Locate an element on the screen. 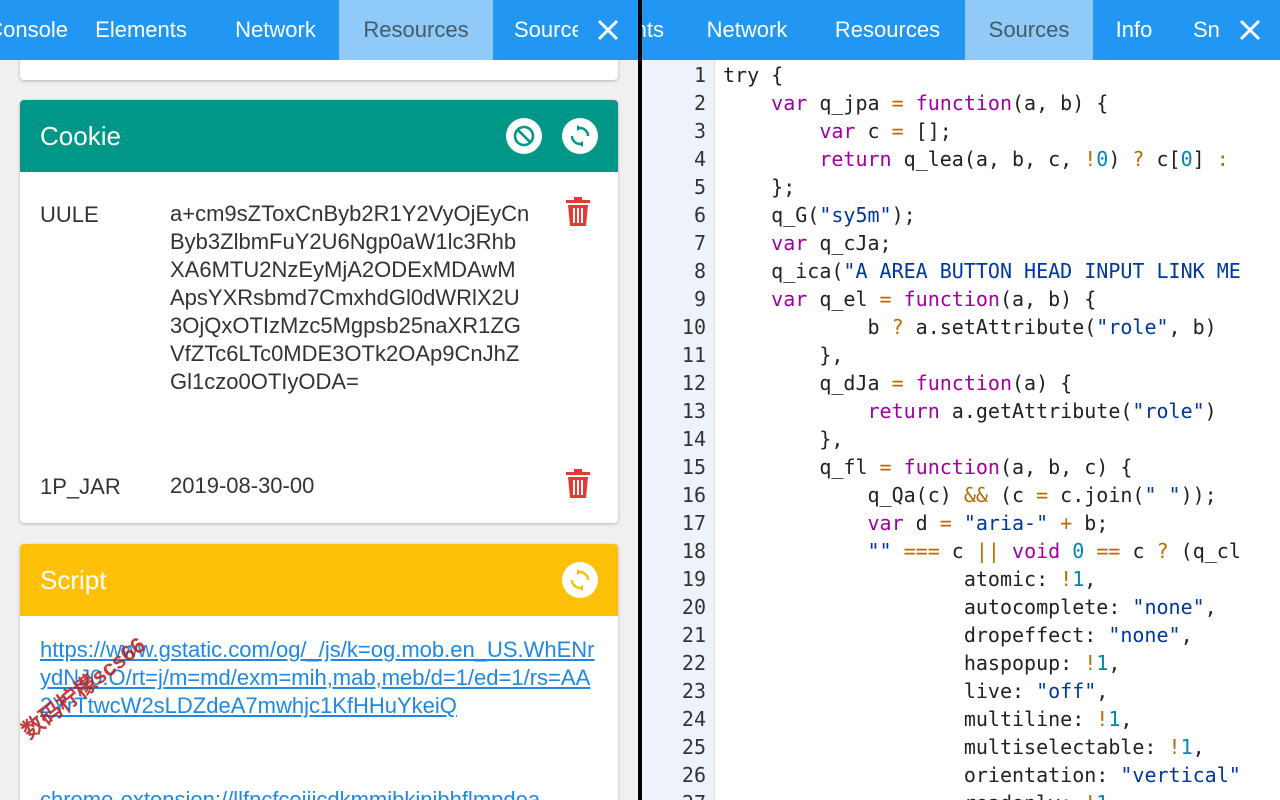 The height and width of the screenshot is (800, 1280). line-number: 7 is located at coordinates (699, 243).